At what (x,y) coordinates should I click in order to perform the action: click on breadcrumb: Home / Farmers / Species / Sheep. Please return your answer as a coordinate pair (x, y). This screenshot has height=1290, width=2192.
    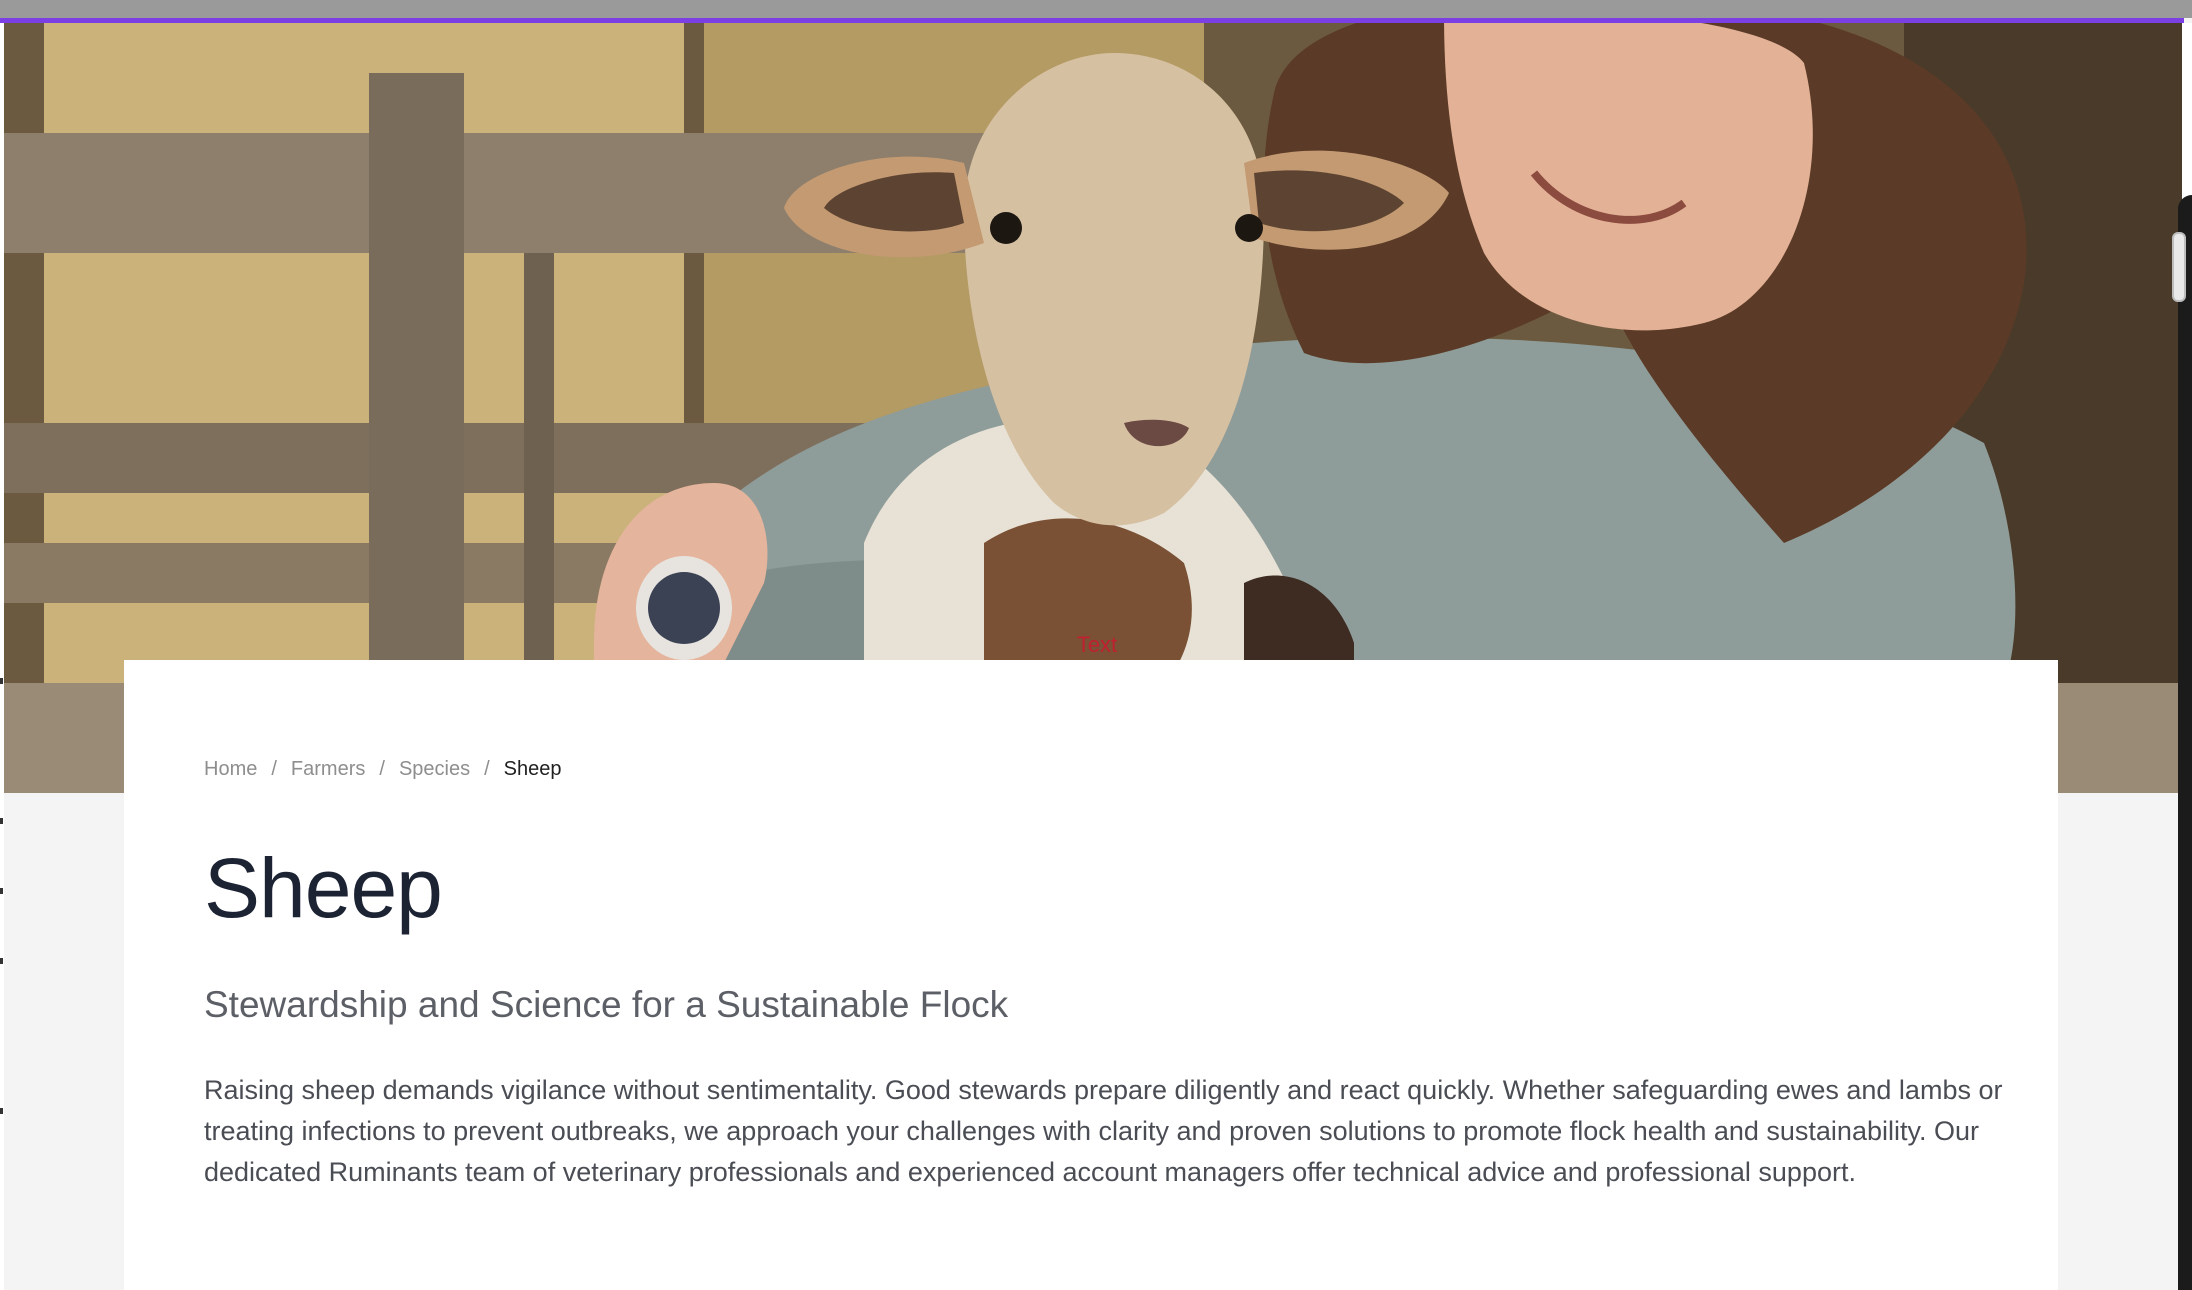
    Looking at the image, I should click on (383, 769).